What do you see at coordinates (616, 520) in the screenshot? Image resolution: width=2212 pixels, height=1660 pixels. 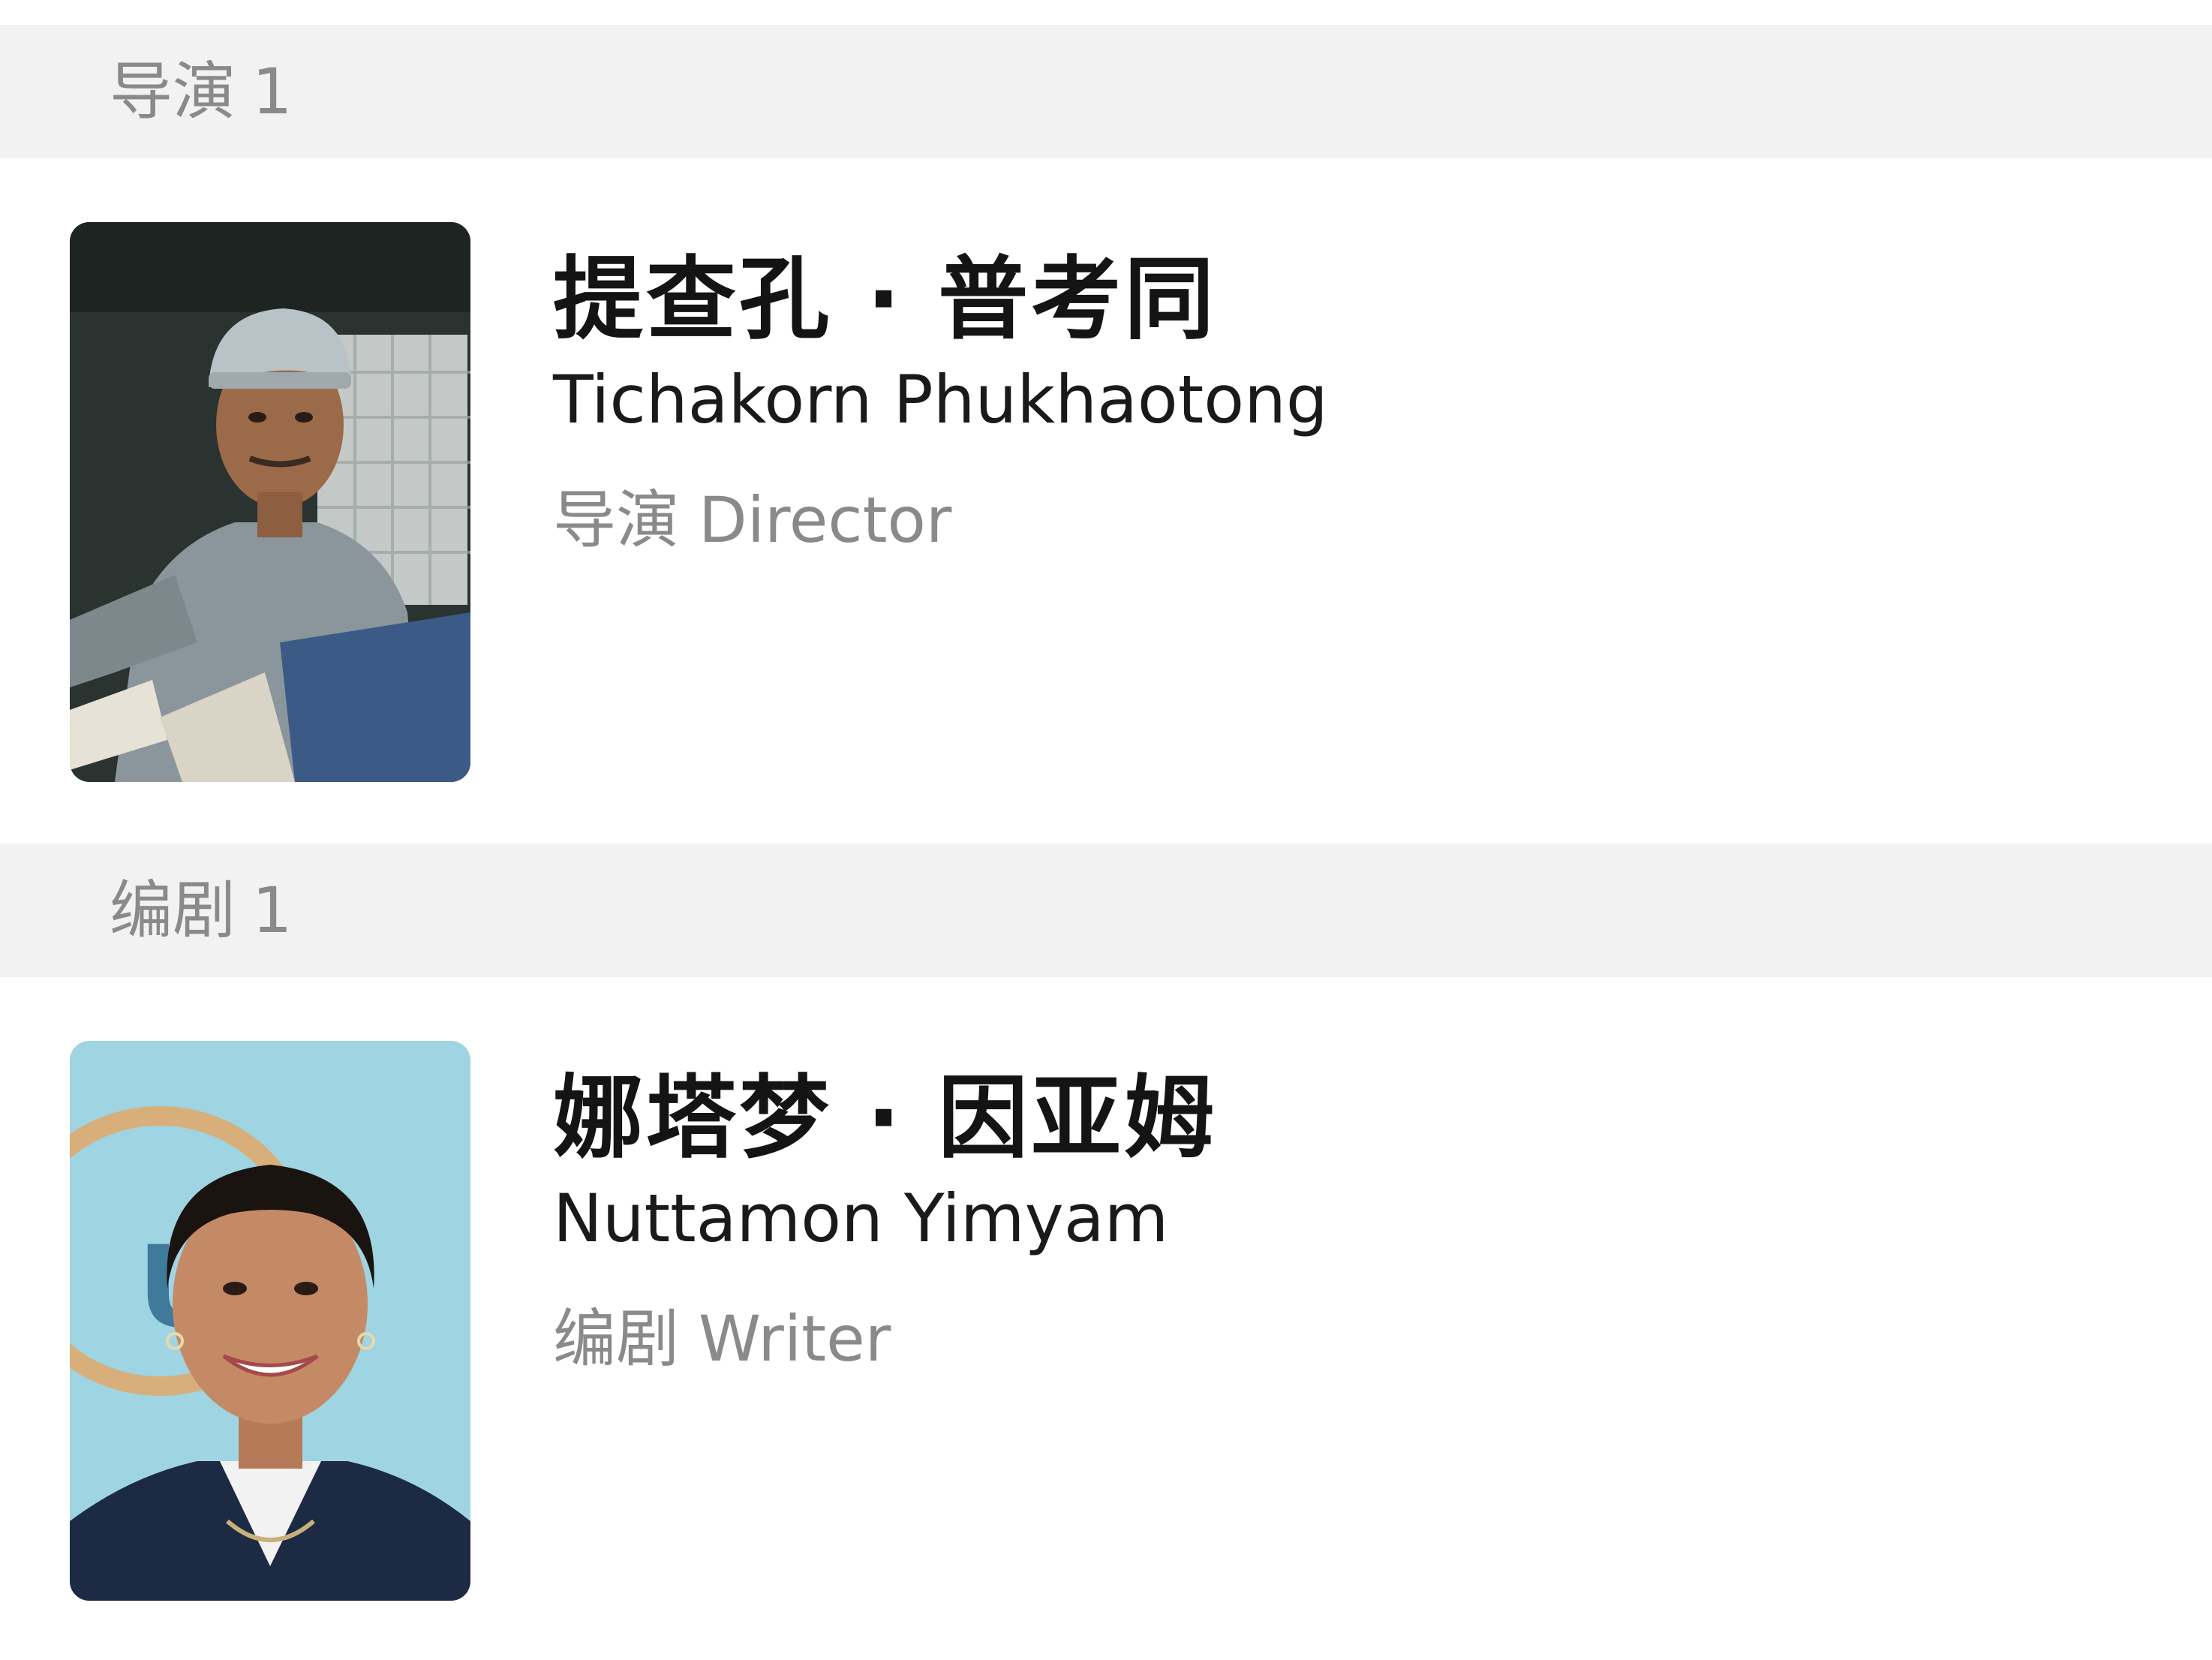 I see `person-role-cn: 导演` at bounding box center [616, 520].